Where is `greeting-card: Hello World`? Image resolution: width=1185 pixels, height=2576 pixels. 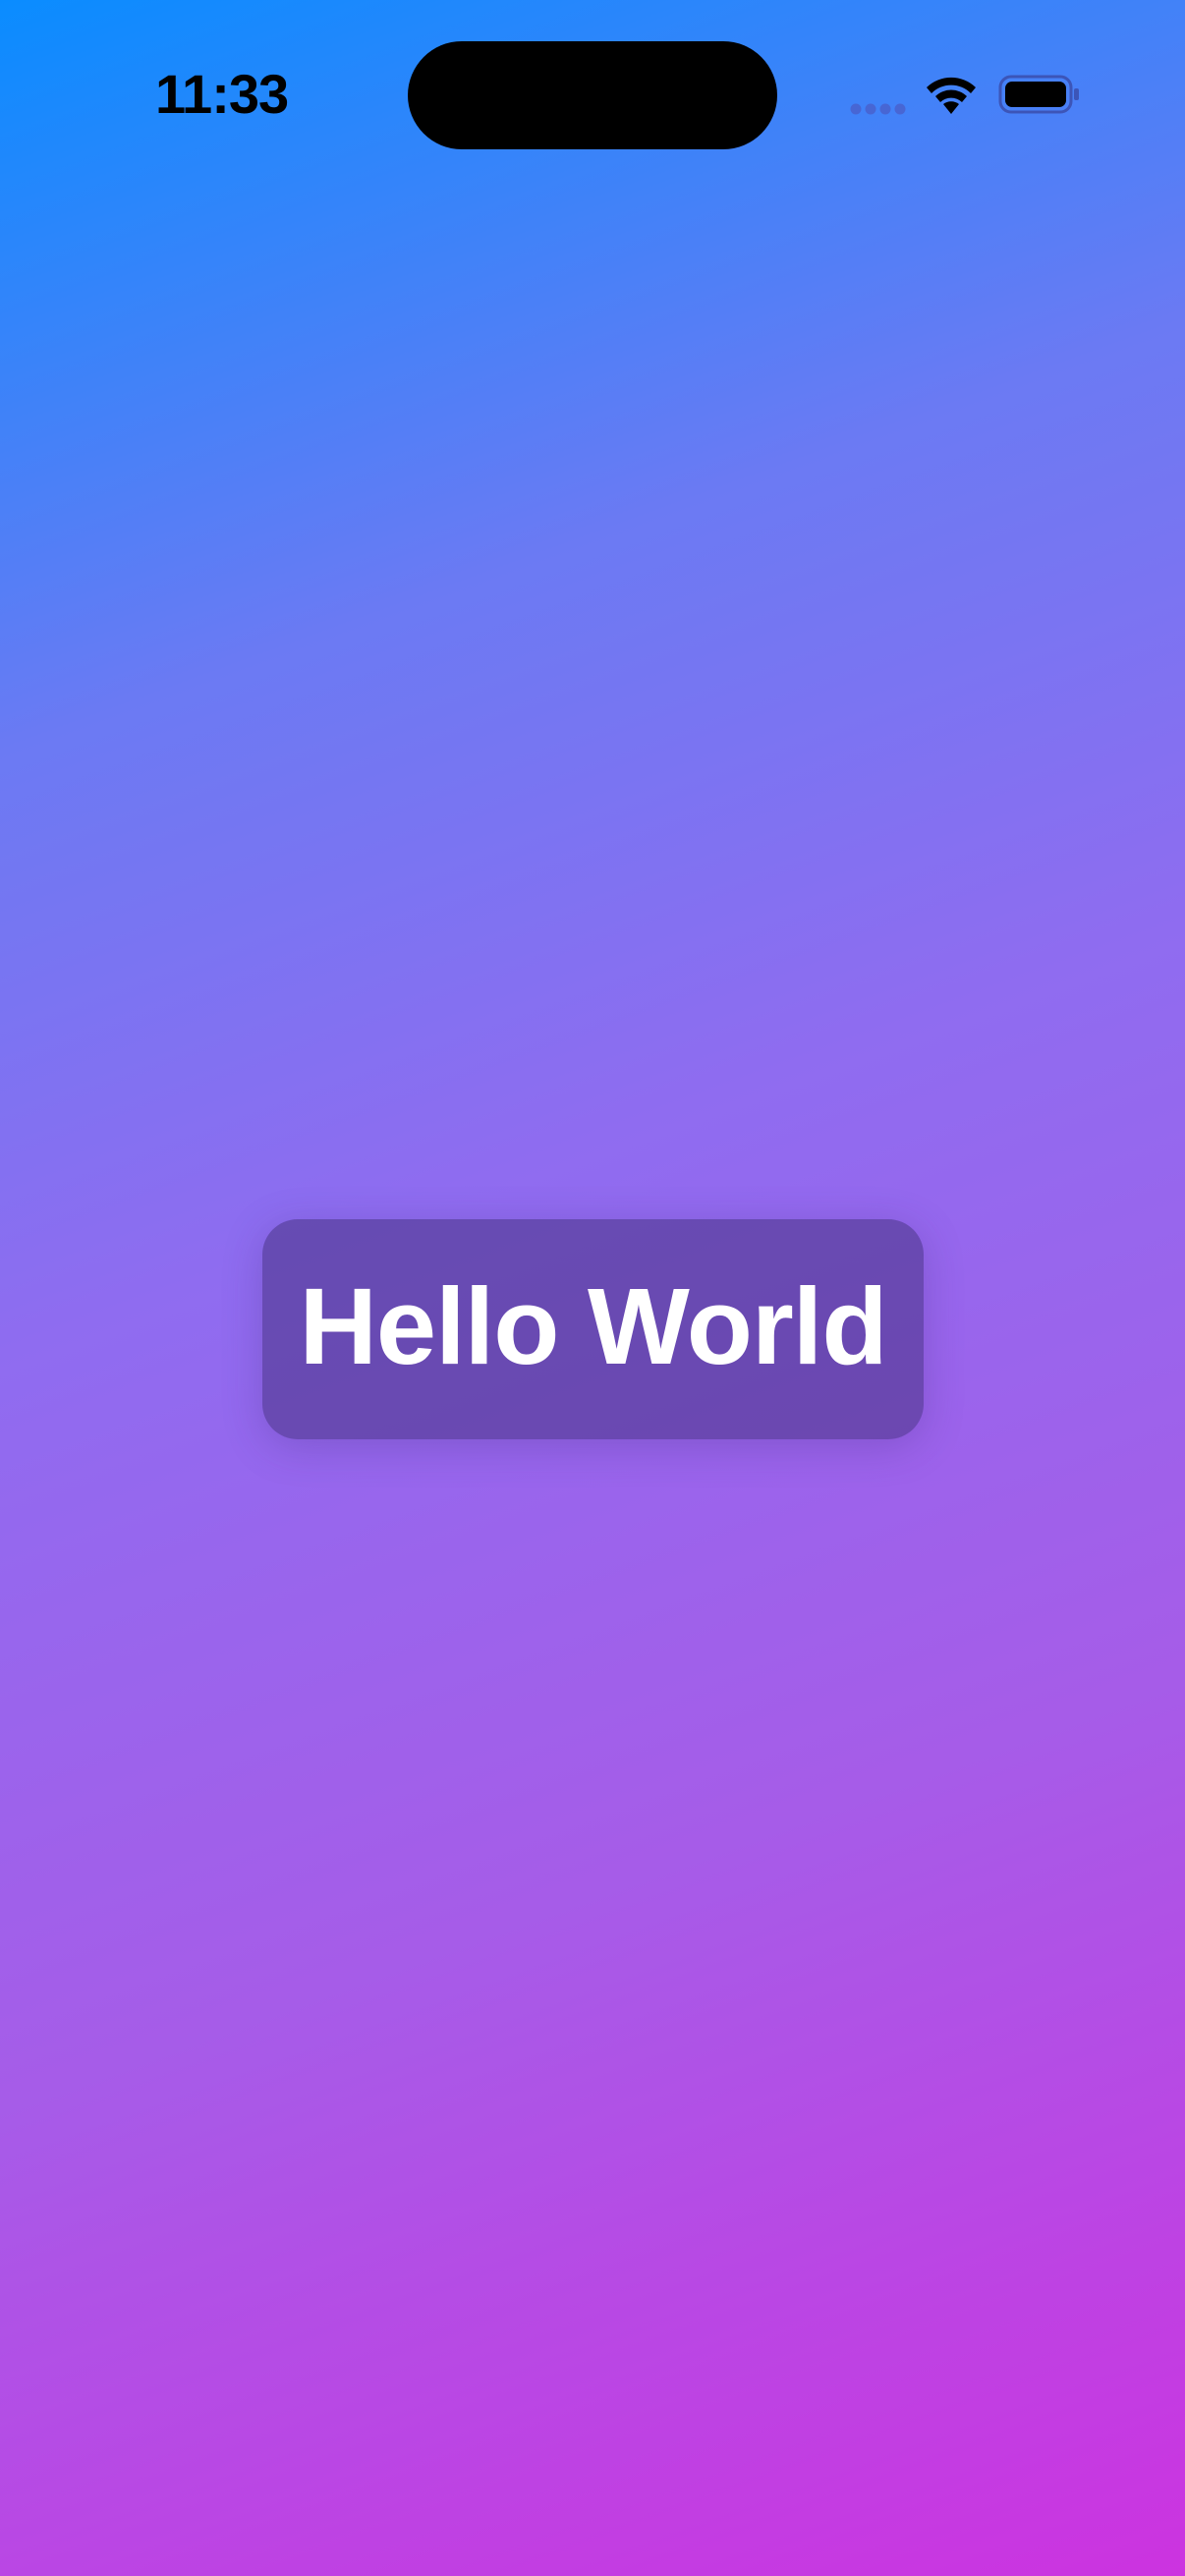
greeting-card: Hello World is located at coordinates (593, 1329).